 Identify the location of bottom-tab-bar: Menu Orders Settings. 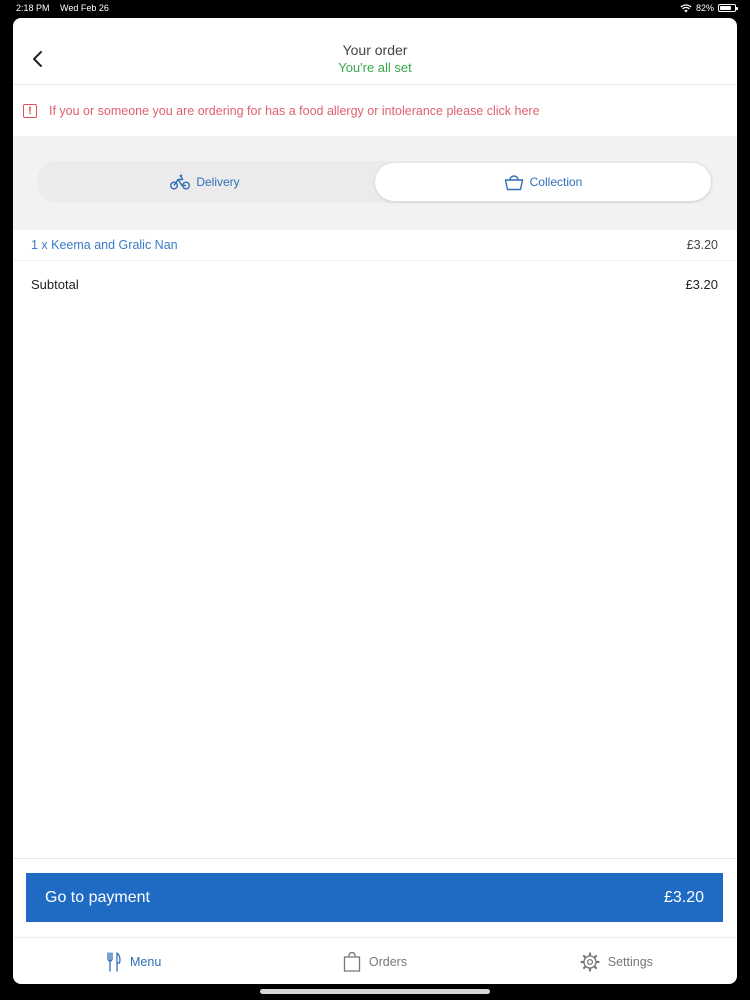
(375, 960).